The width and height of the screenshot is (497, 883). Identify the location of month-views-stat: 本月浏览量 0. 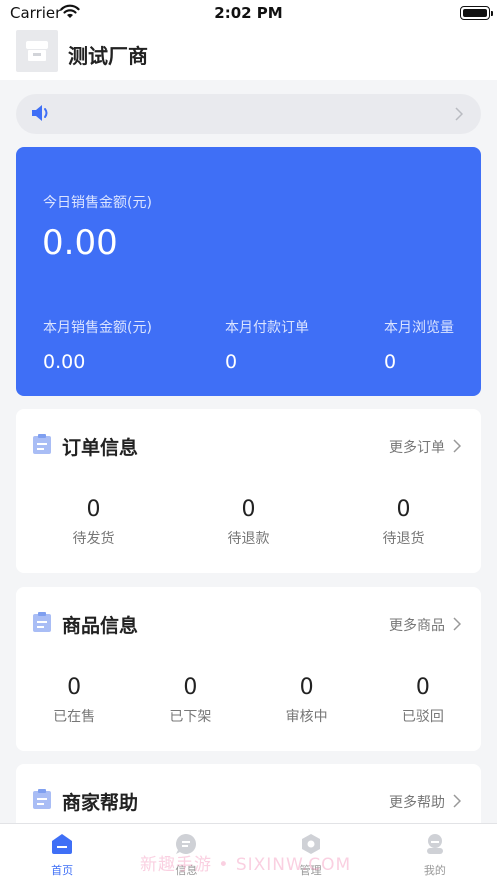
(419, 345).